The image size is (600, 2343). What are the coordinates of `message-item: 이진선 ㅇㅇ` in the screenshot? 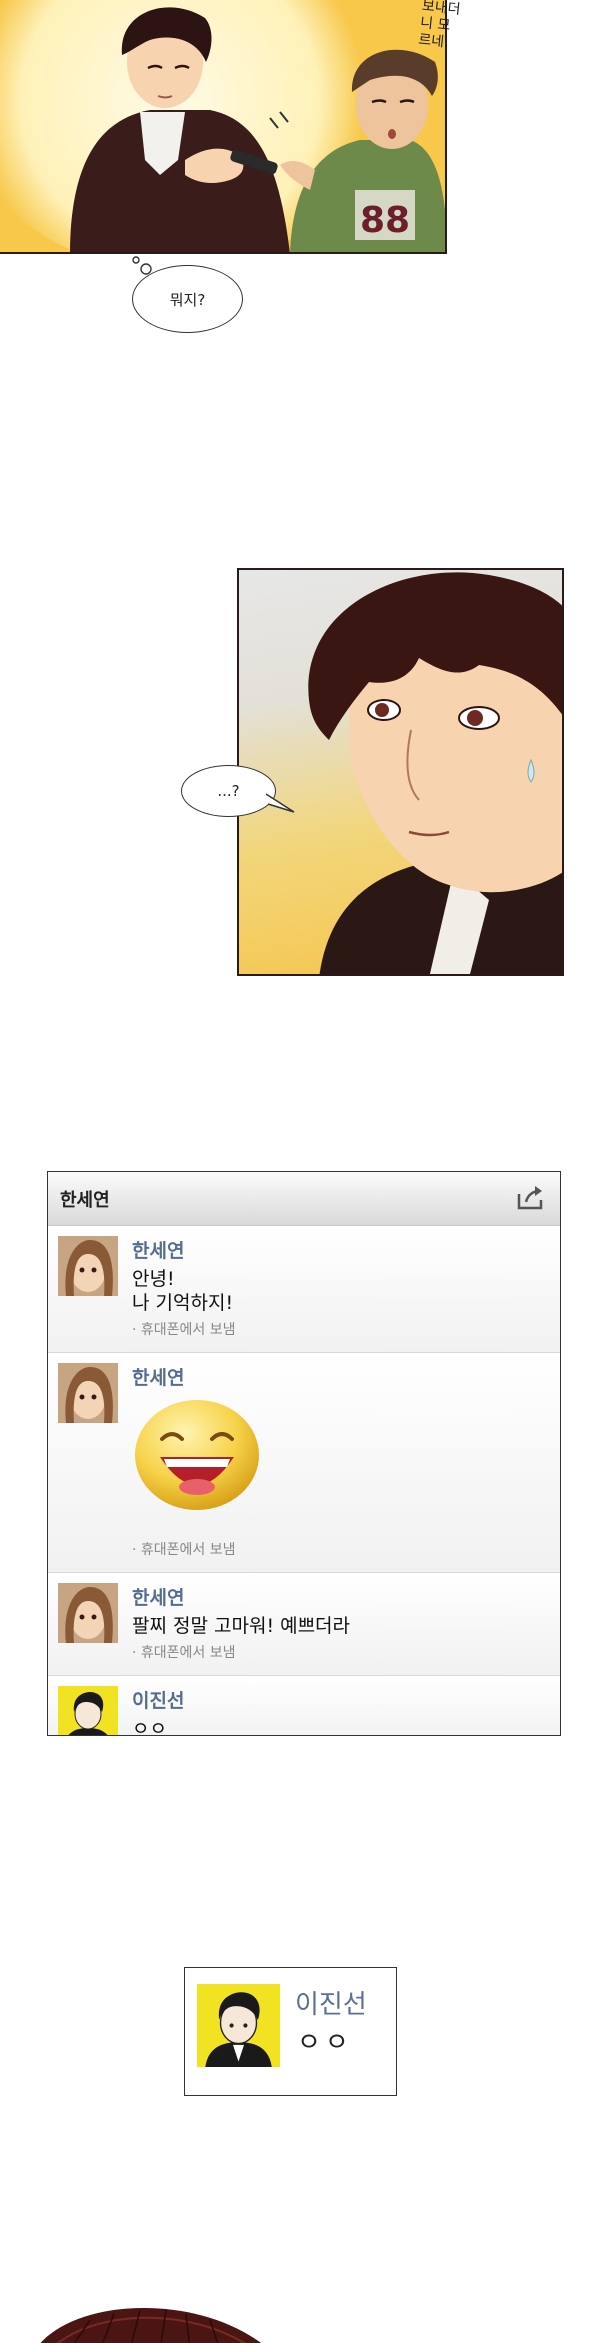 It's located at (304, 1706).